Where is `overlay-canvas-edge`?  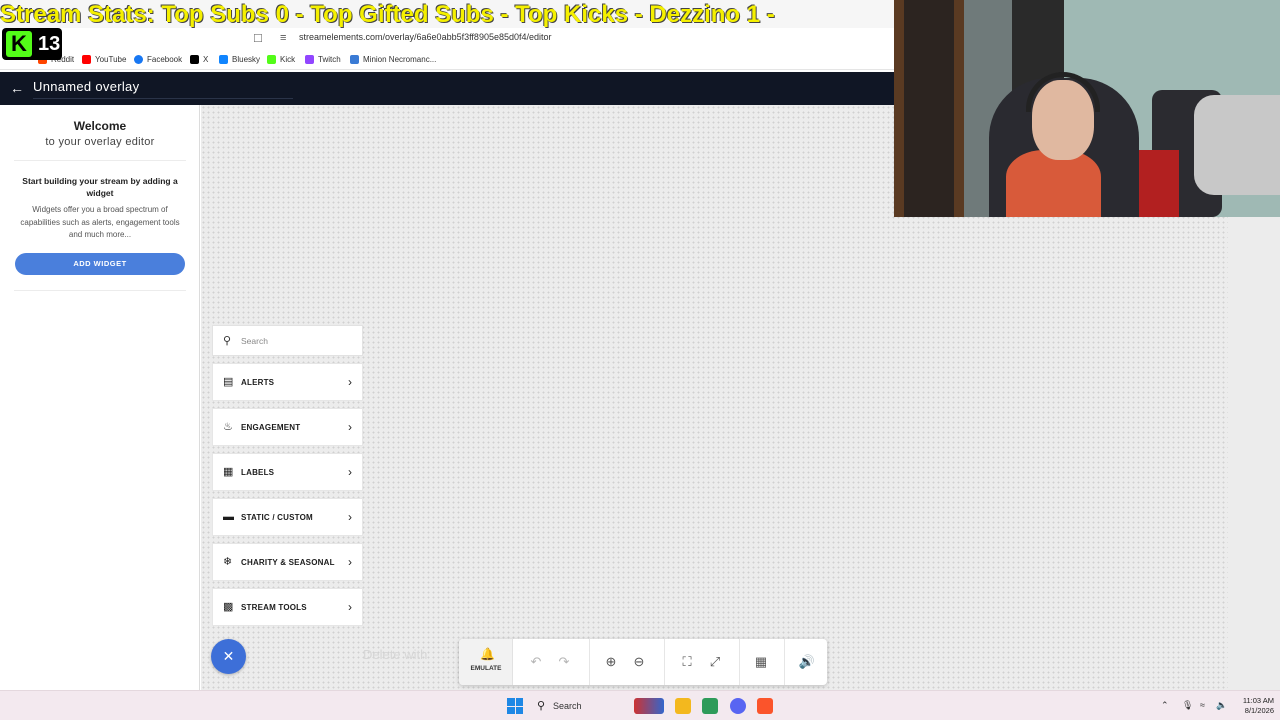 overlay-canvas-edge is located at coordinates (1254, 453).